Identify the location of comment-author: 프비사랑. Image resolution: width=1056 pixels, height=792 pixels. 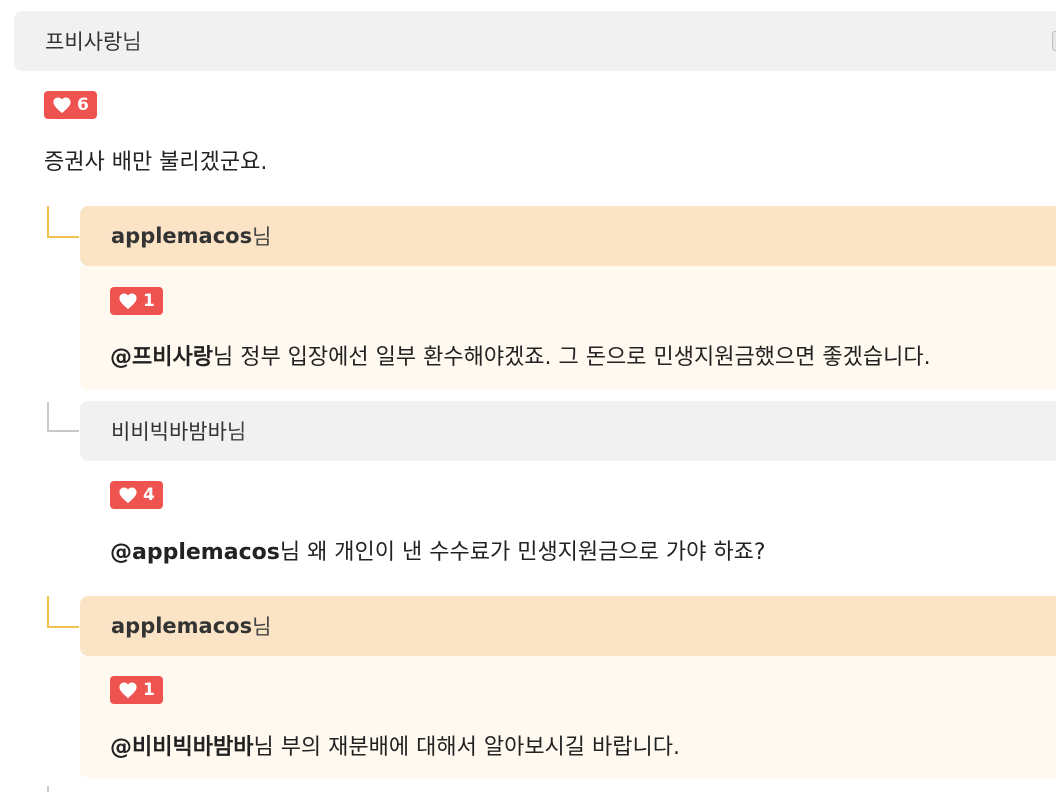
(83, 41).